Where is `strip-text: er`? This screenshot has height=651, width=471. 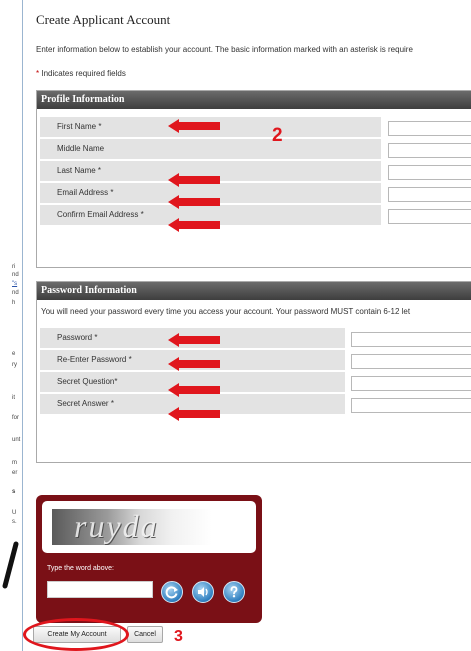
strip-text: er is located at coordinates (15, 473).